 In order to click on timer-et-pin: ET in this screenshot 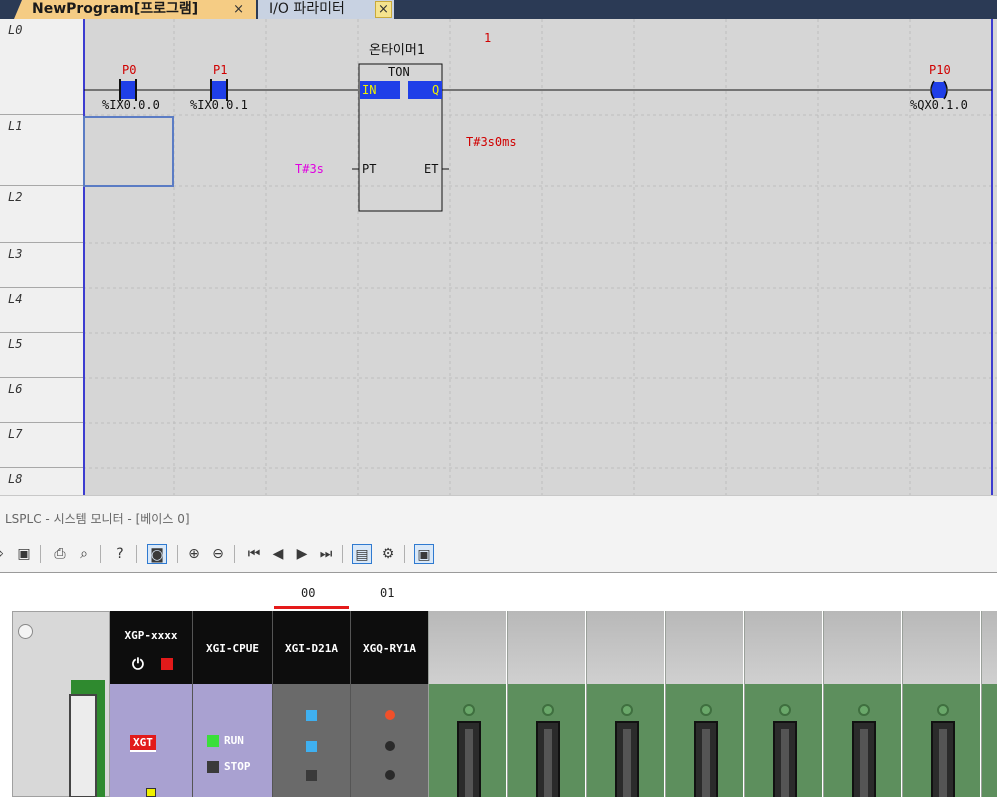, I will do `click(431, 169)`.